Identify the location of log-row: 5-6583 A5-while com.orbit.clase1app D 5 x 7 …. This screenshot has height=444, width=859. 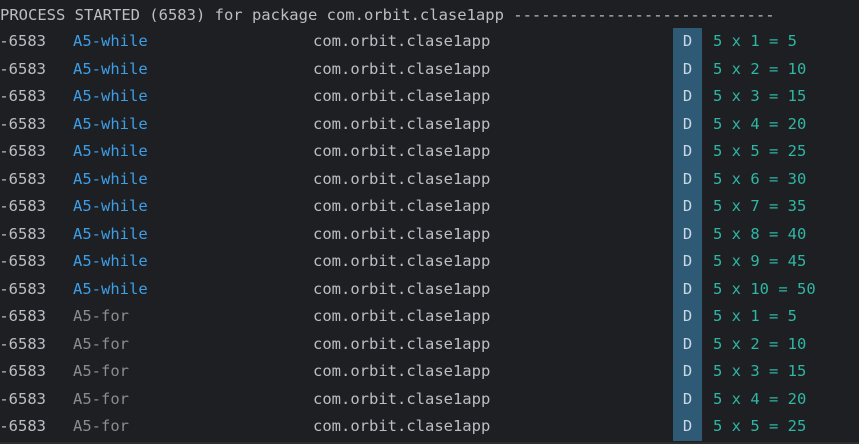
(429, 207).